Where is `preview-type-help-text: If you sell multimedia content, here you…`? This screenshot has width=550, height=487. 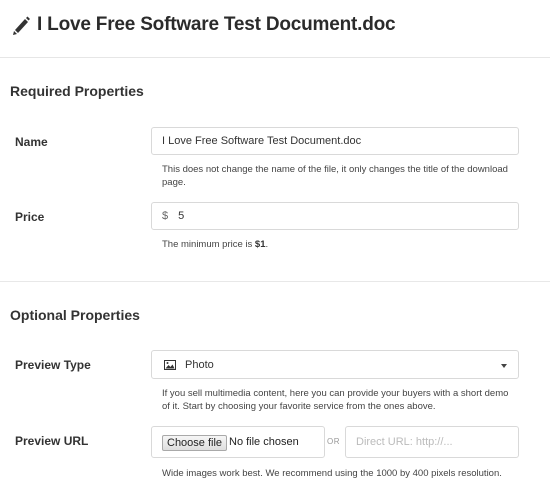 preview-type-help-text: If you sell multimedia content, here you… is located at coordinates (335, 400).